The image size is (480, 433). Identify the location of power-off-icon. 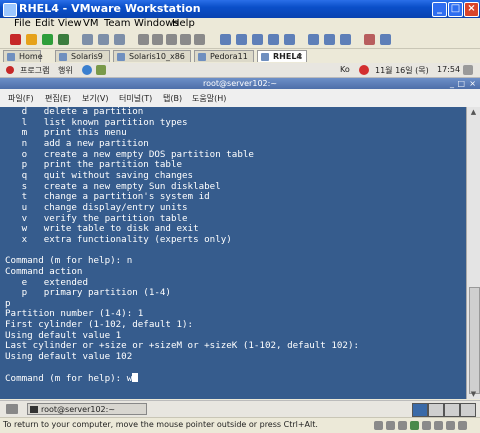
(15, 39).